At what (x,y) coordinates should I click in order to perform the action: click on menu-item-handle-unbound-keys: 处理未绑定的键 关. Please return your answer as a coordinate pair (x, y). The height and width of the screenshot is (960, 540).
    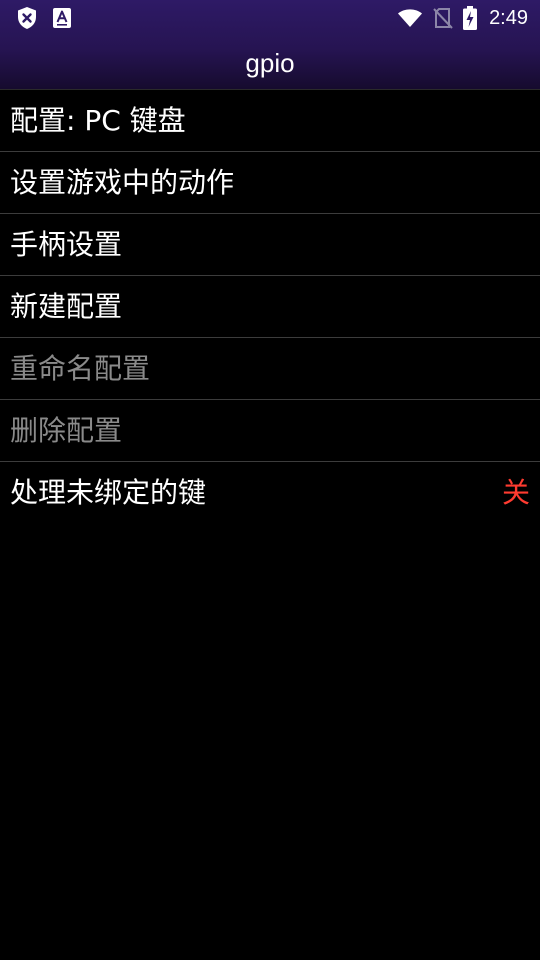
    Looking at the image, I should click on (270, 492).